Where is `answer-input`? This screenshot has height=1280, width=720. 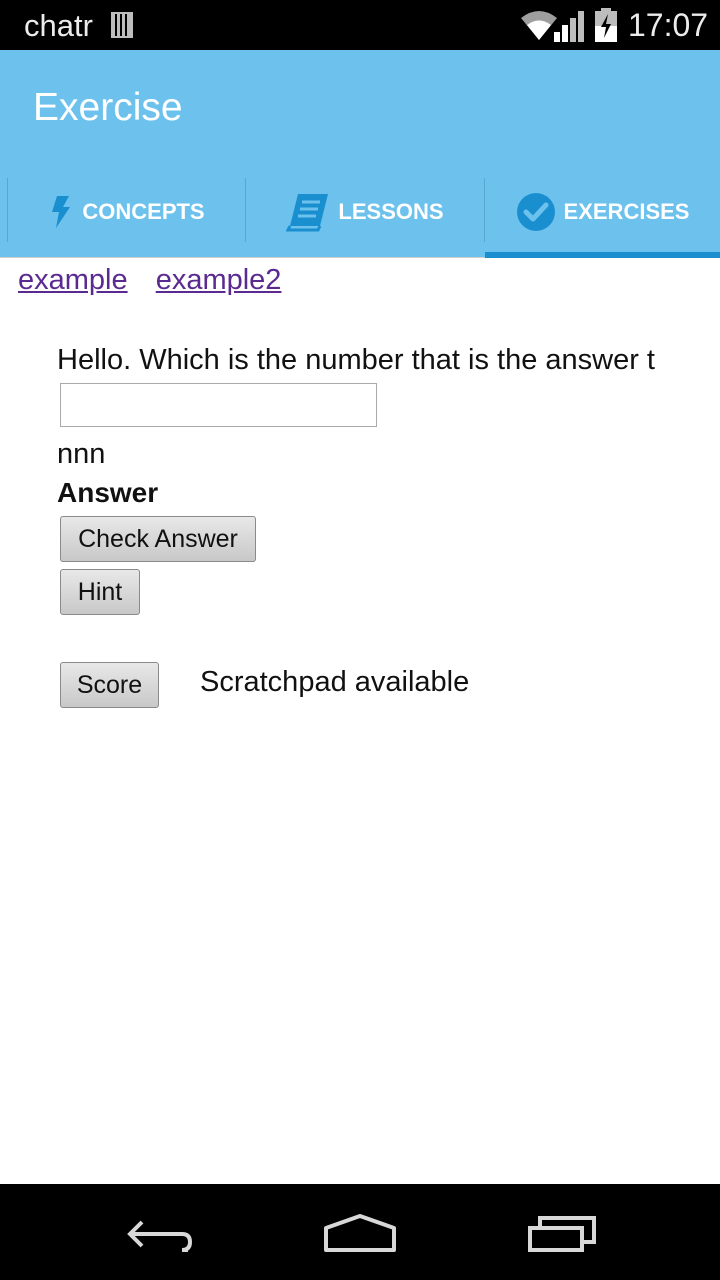
answer-input is located at coordinates (218, 405).